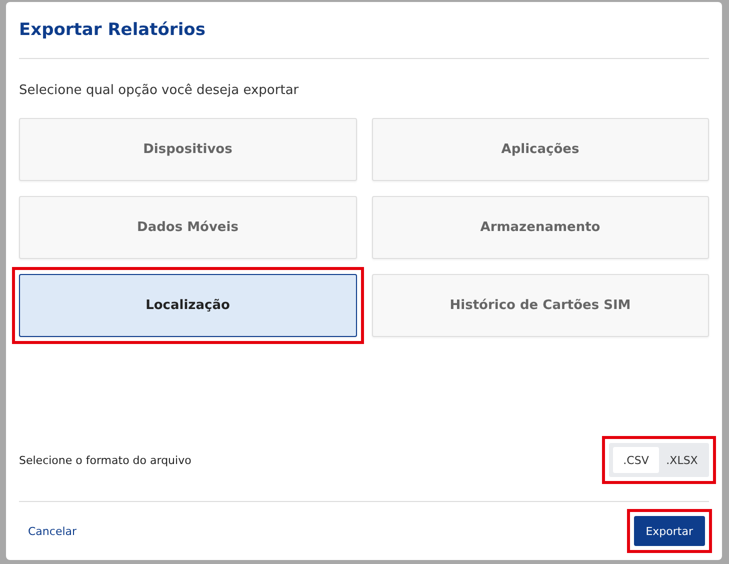 The width and height of the screenshot is (729, 564). I want to click on prompt-text: Selecione qual opção você deseja exportar, so click(159, 91).